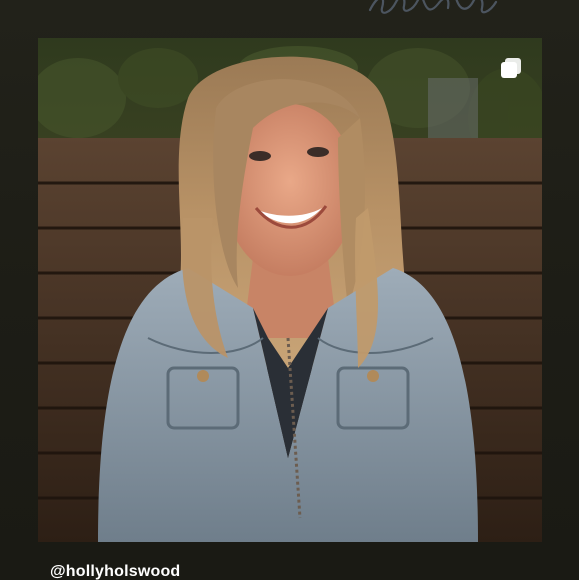  I want to click on carousel-icon, so click(511, 68).